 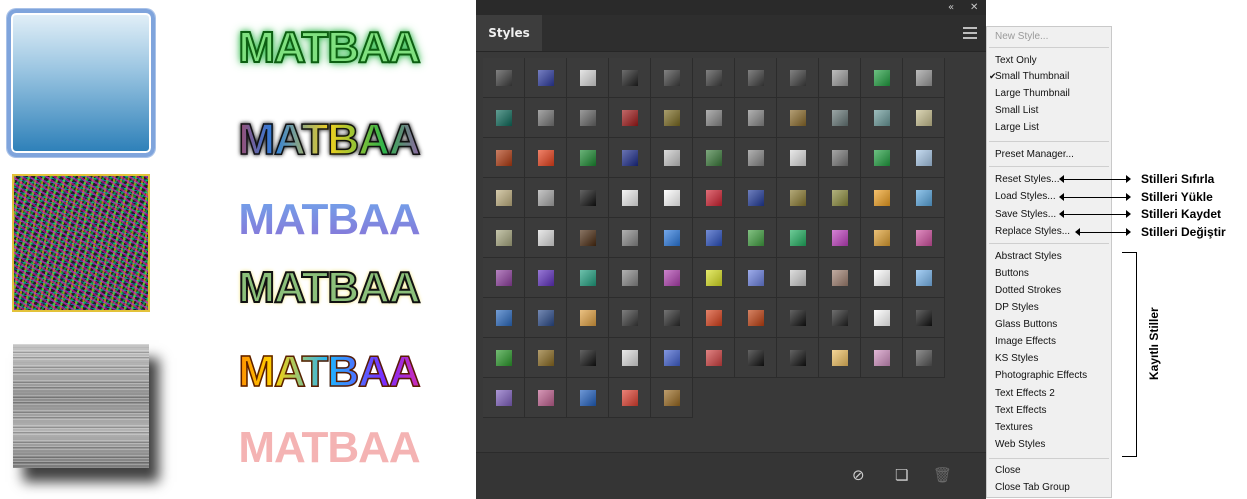 What do you see at coordinates (1008, 471) in the screenshot?
I see `menu-item: Close` at bounding box center [1008, 471].